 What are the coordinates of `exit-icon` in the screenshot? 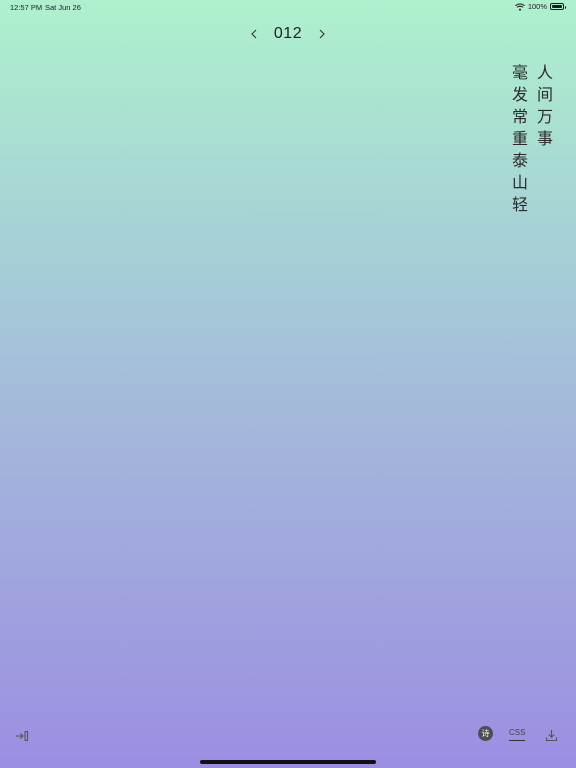 It's located at (22, 736).